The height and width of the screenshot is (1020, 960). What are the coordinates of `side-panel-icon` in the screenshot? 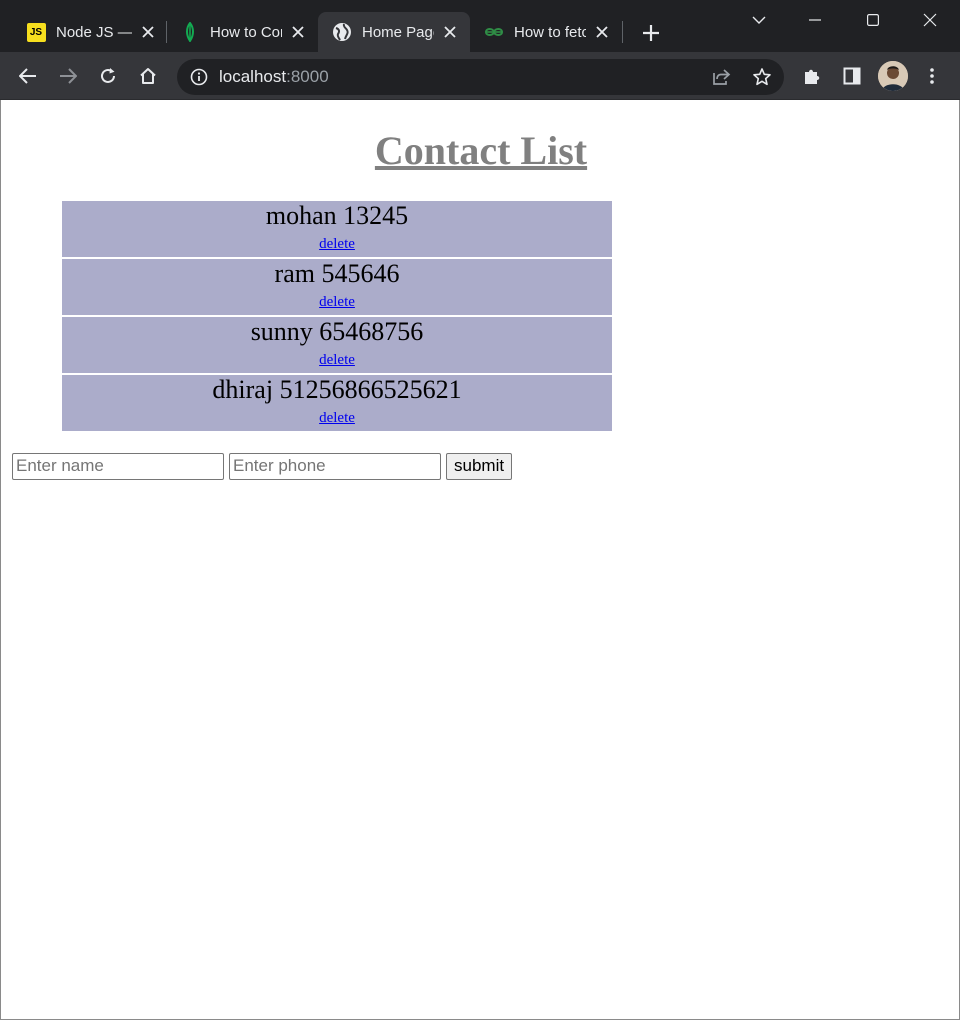 It's located at (852, 76).